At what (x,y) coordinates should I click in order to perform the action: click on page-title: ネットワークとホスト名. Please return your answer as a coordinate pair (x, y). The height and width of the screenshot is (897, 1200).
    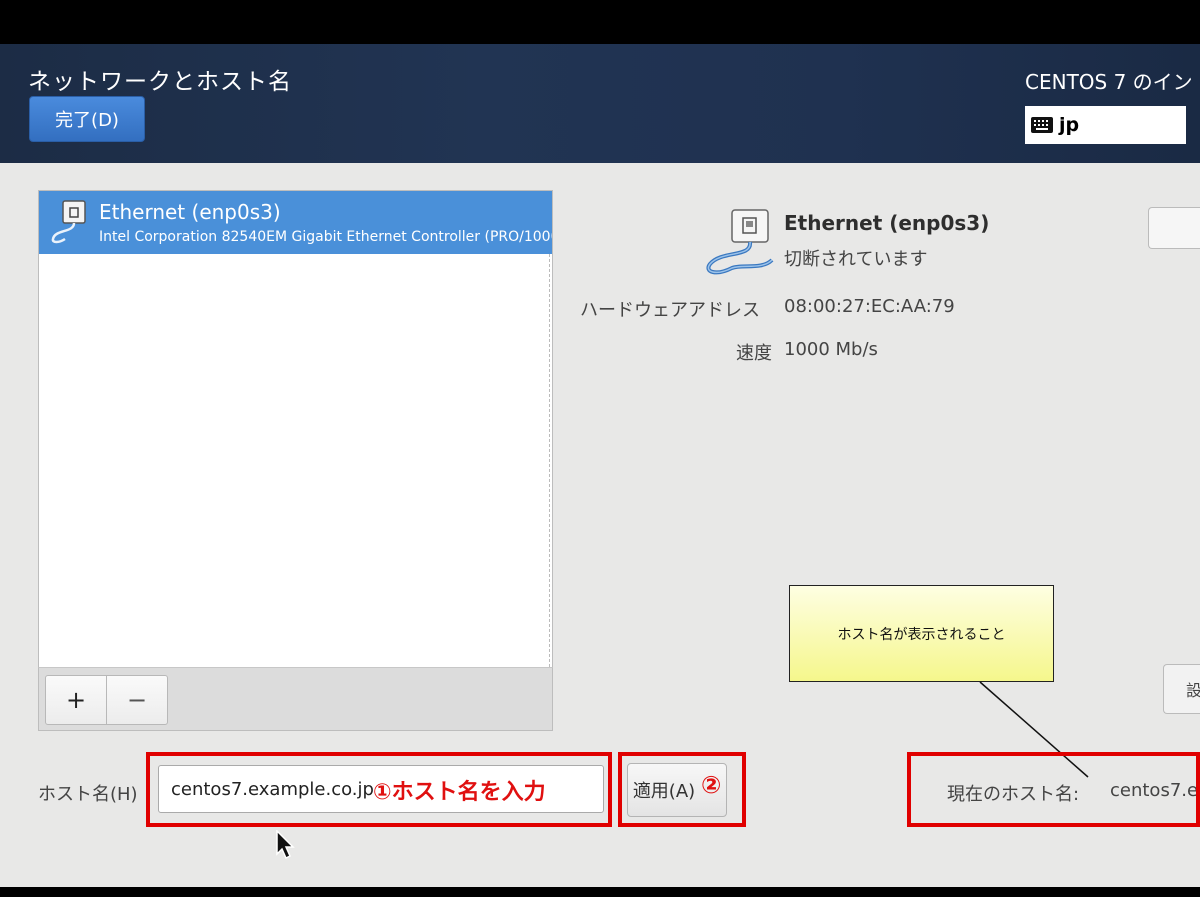
    Looking at the image, I should click on (160, 82).